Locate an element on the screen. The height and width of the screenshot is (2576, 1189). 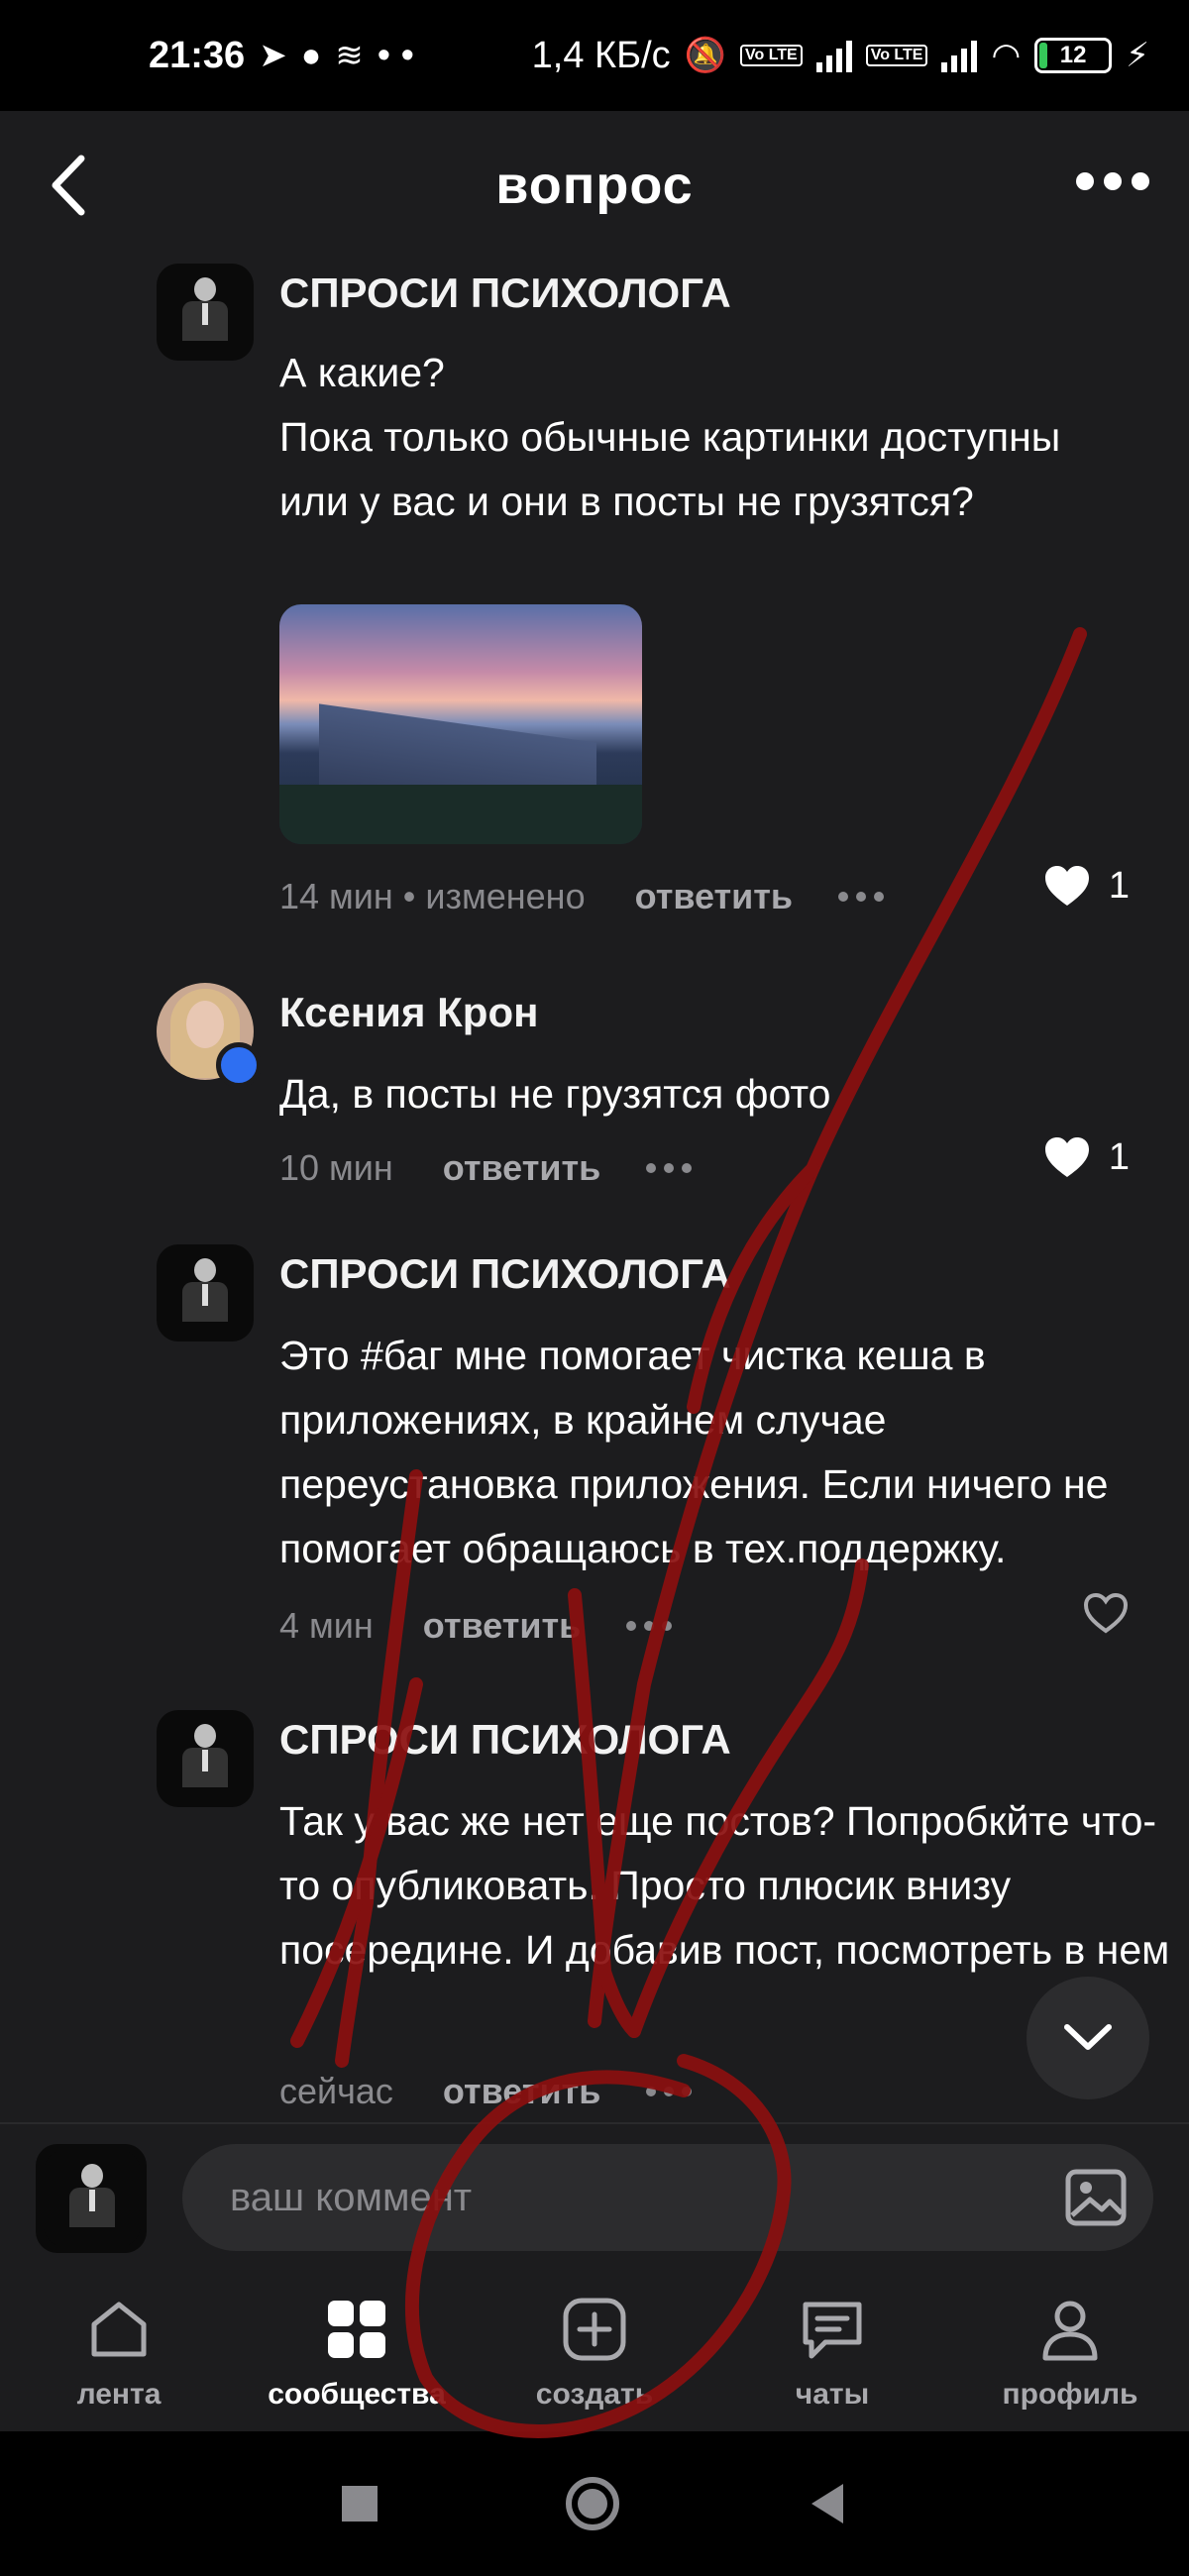
tab-label: лента is located at coordinates (119, 2394).